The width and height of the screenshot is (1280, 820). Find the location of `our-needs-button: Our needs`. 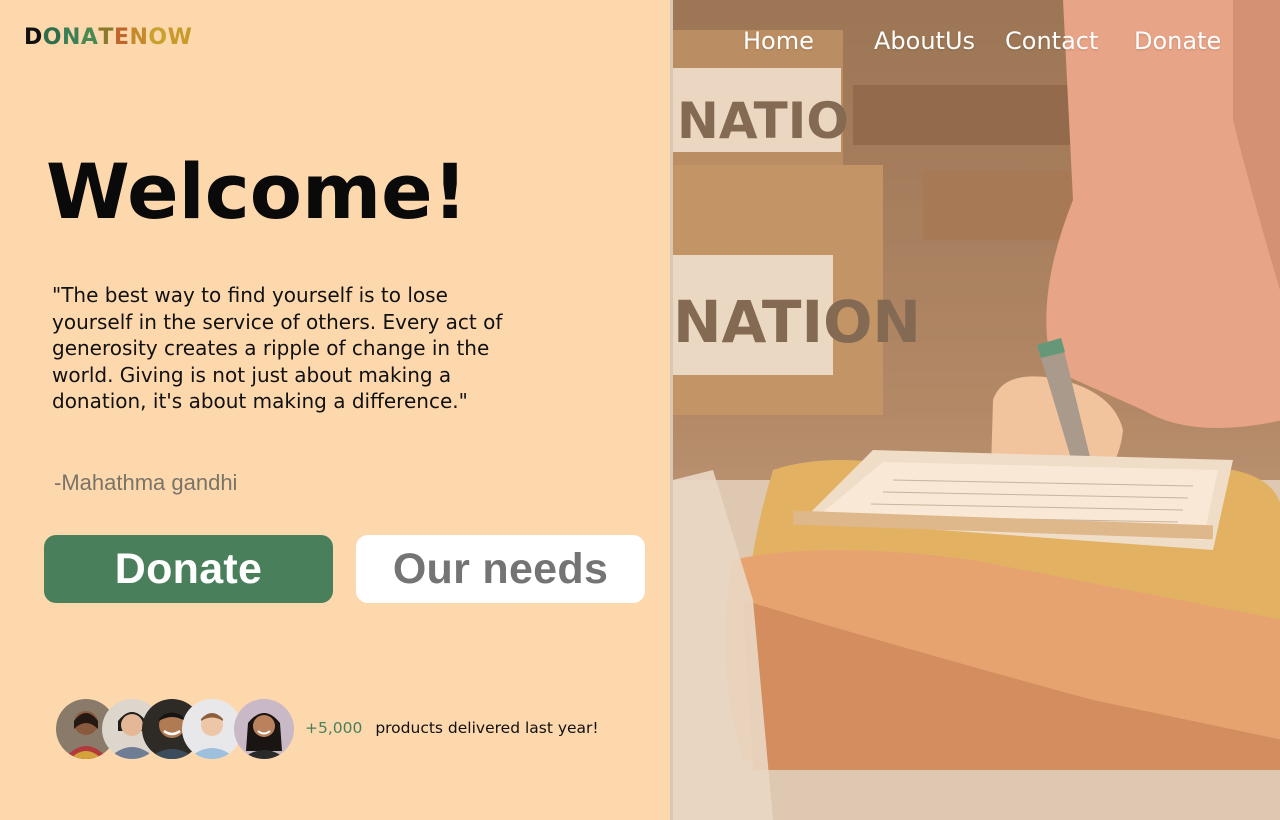

our-needs-button: Our needs is located at coordinates (500, 569).